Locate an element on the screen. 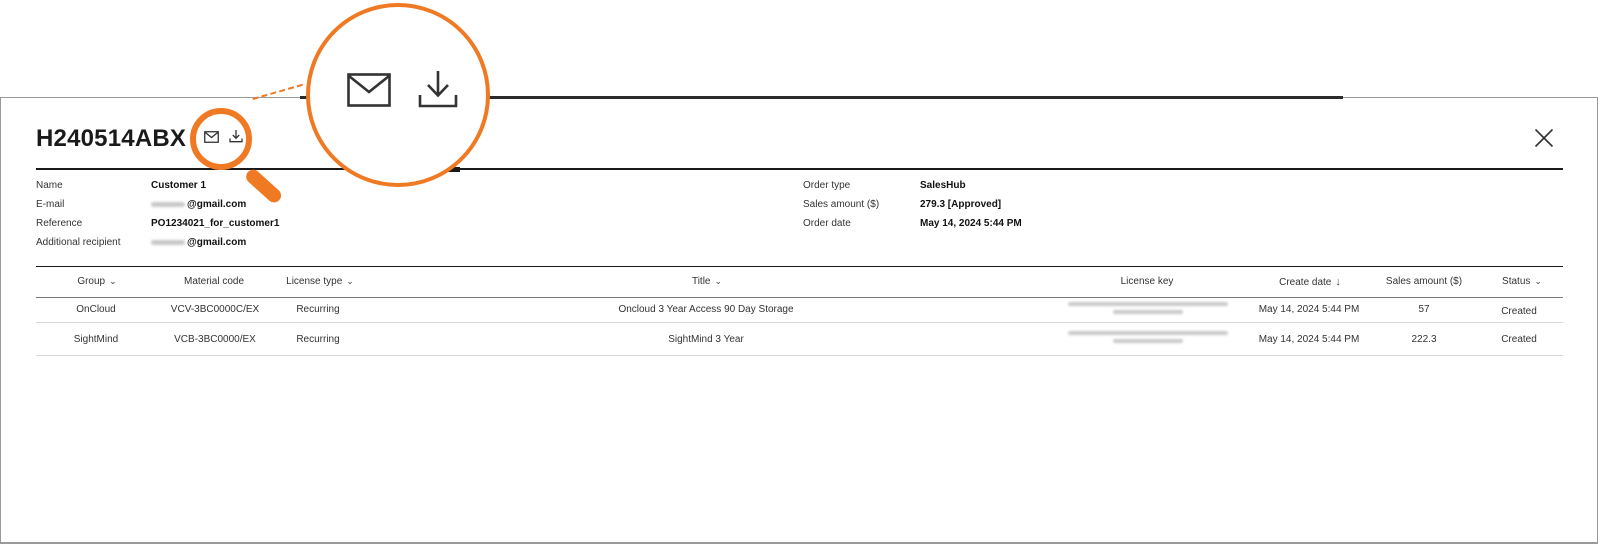  order-id-title: H240514ABX is located at coordinates (111, 138).